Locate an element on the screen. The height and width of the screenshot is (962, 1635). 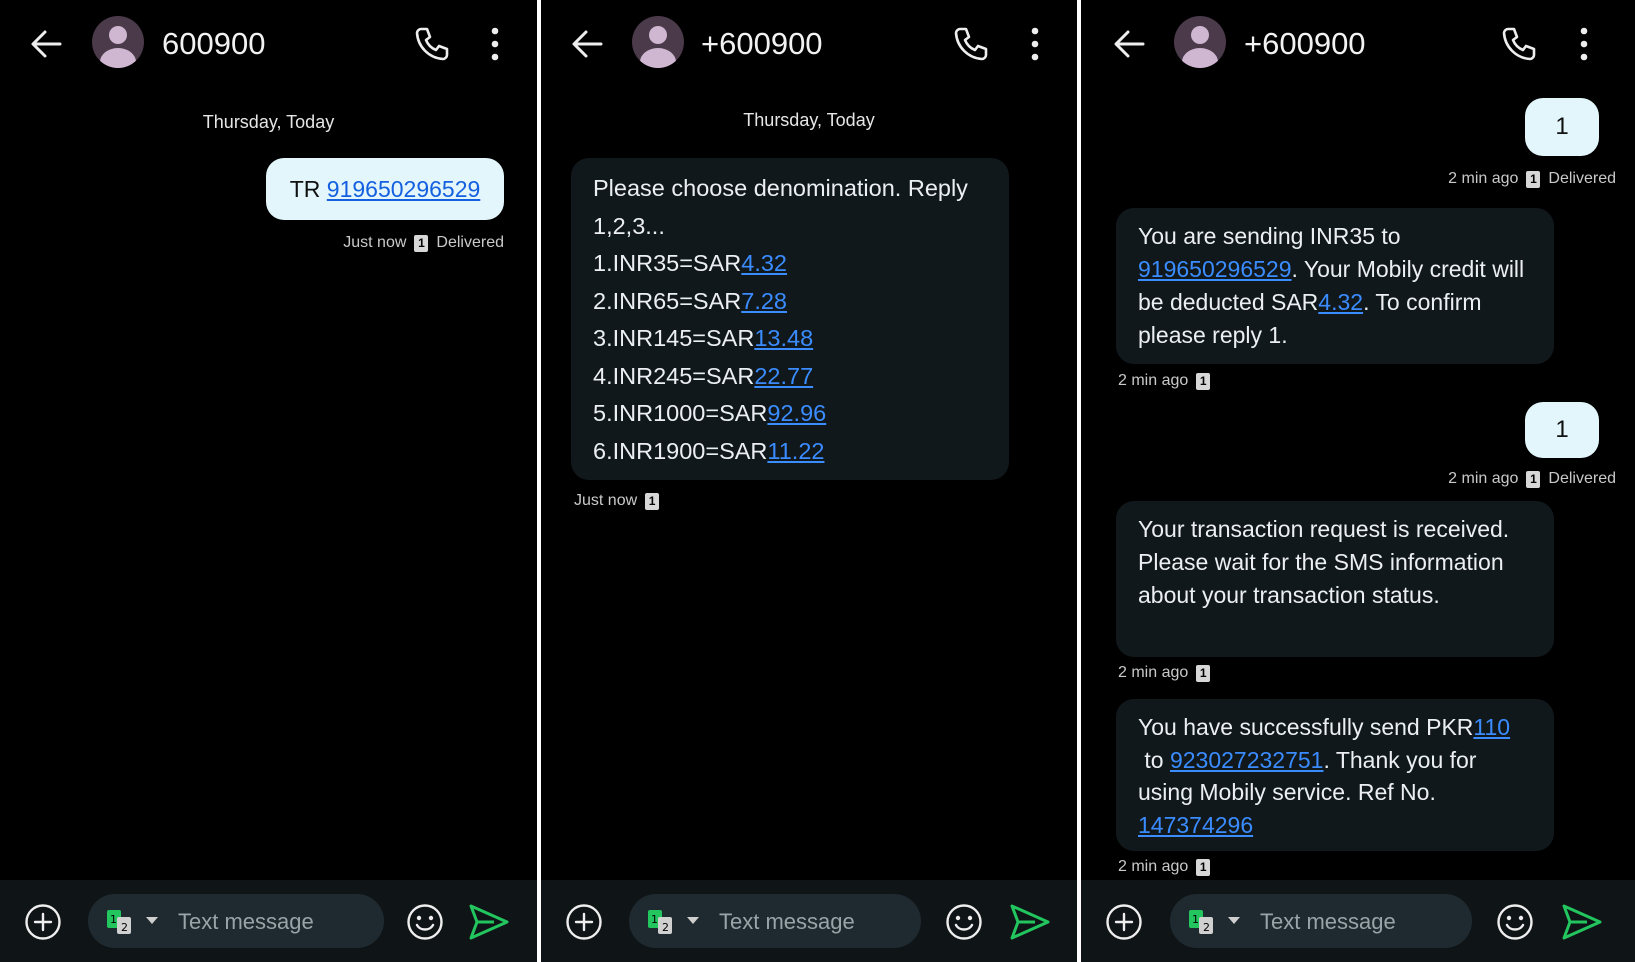
amount-link: 22.77 is located at coordinates (783, 376).